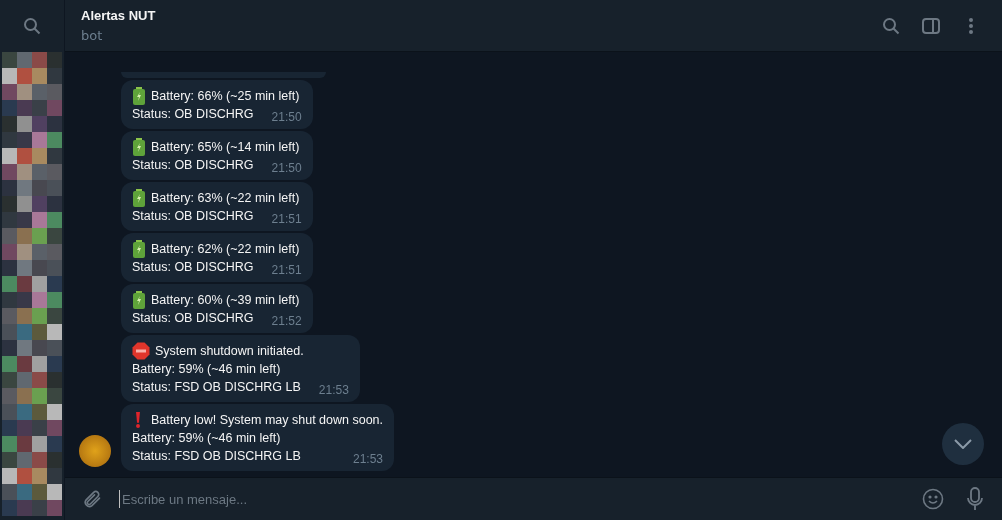  Describe the element at coordinates (138, 420) in the screenshot. I see `exclamation-icon` at that location.